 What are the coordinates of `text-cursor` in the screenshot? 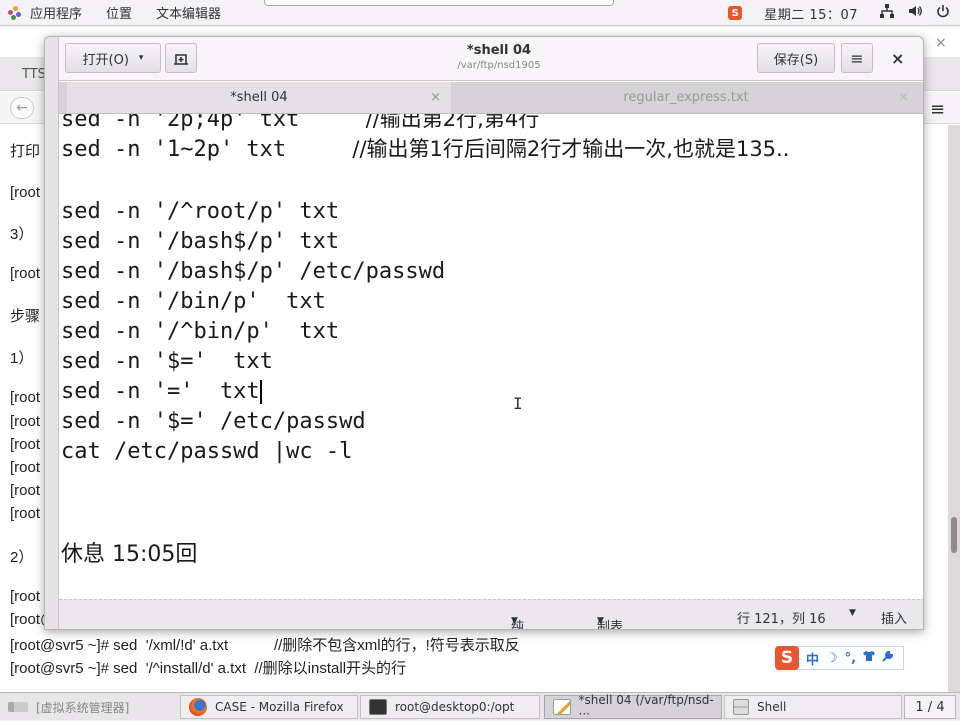 It's located at (260, 392).